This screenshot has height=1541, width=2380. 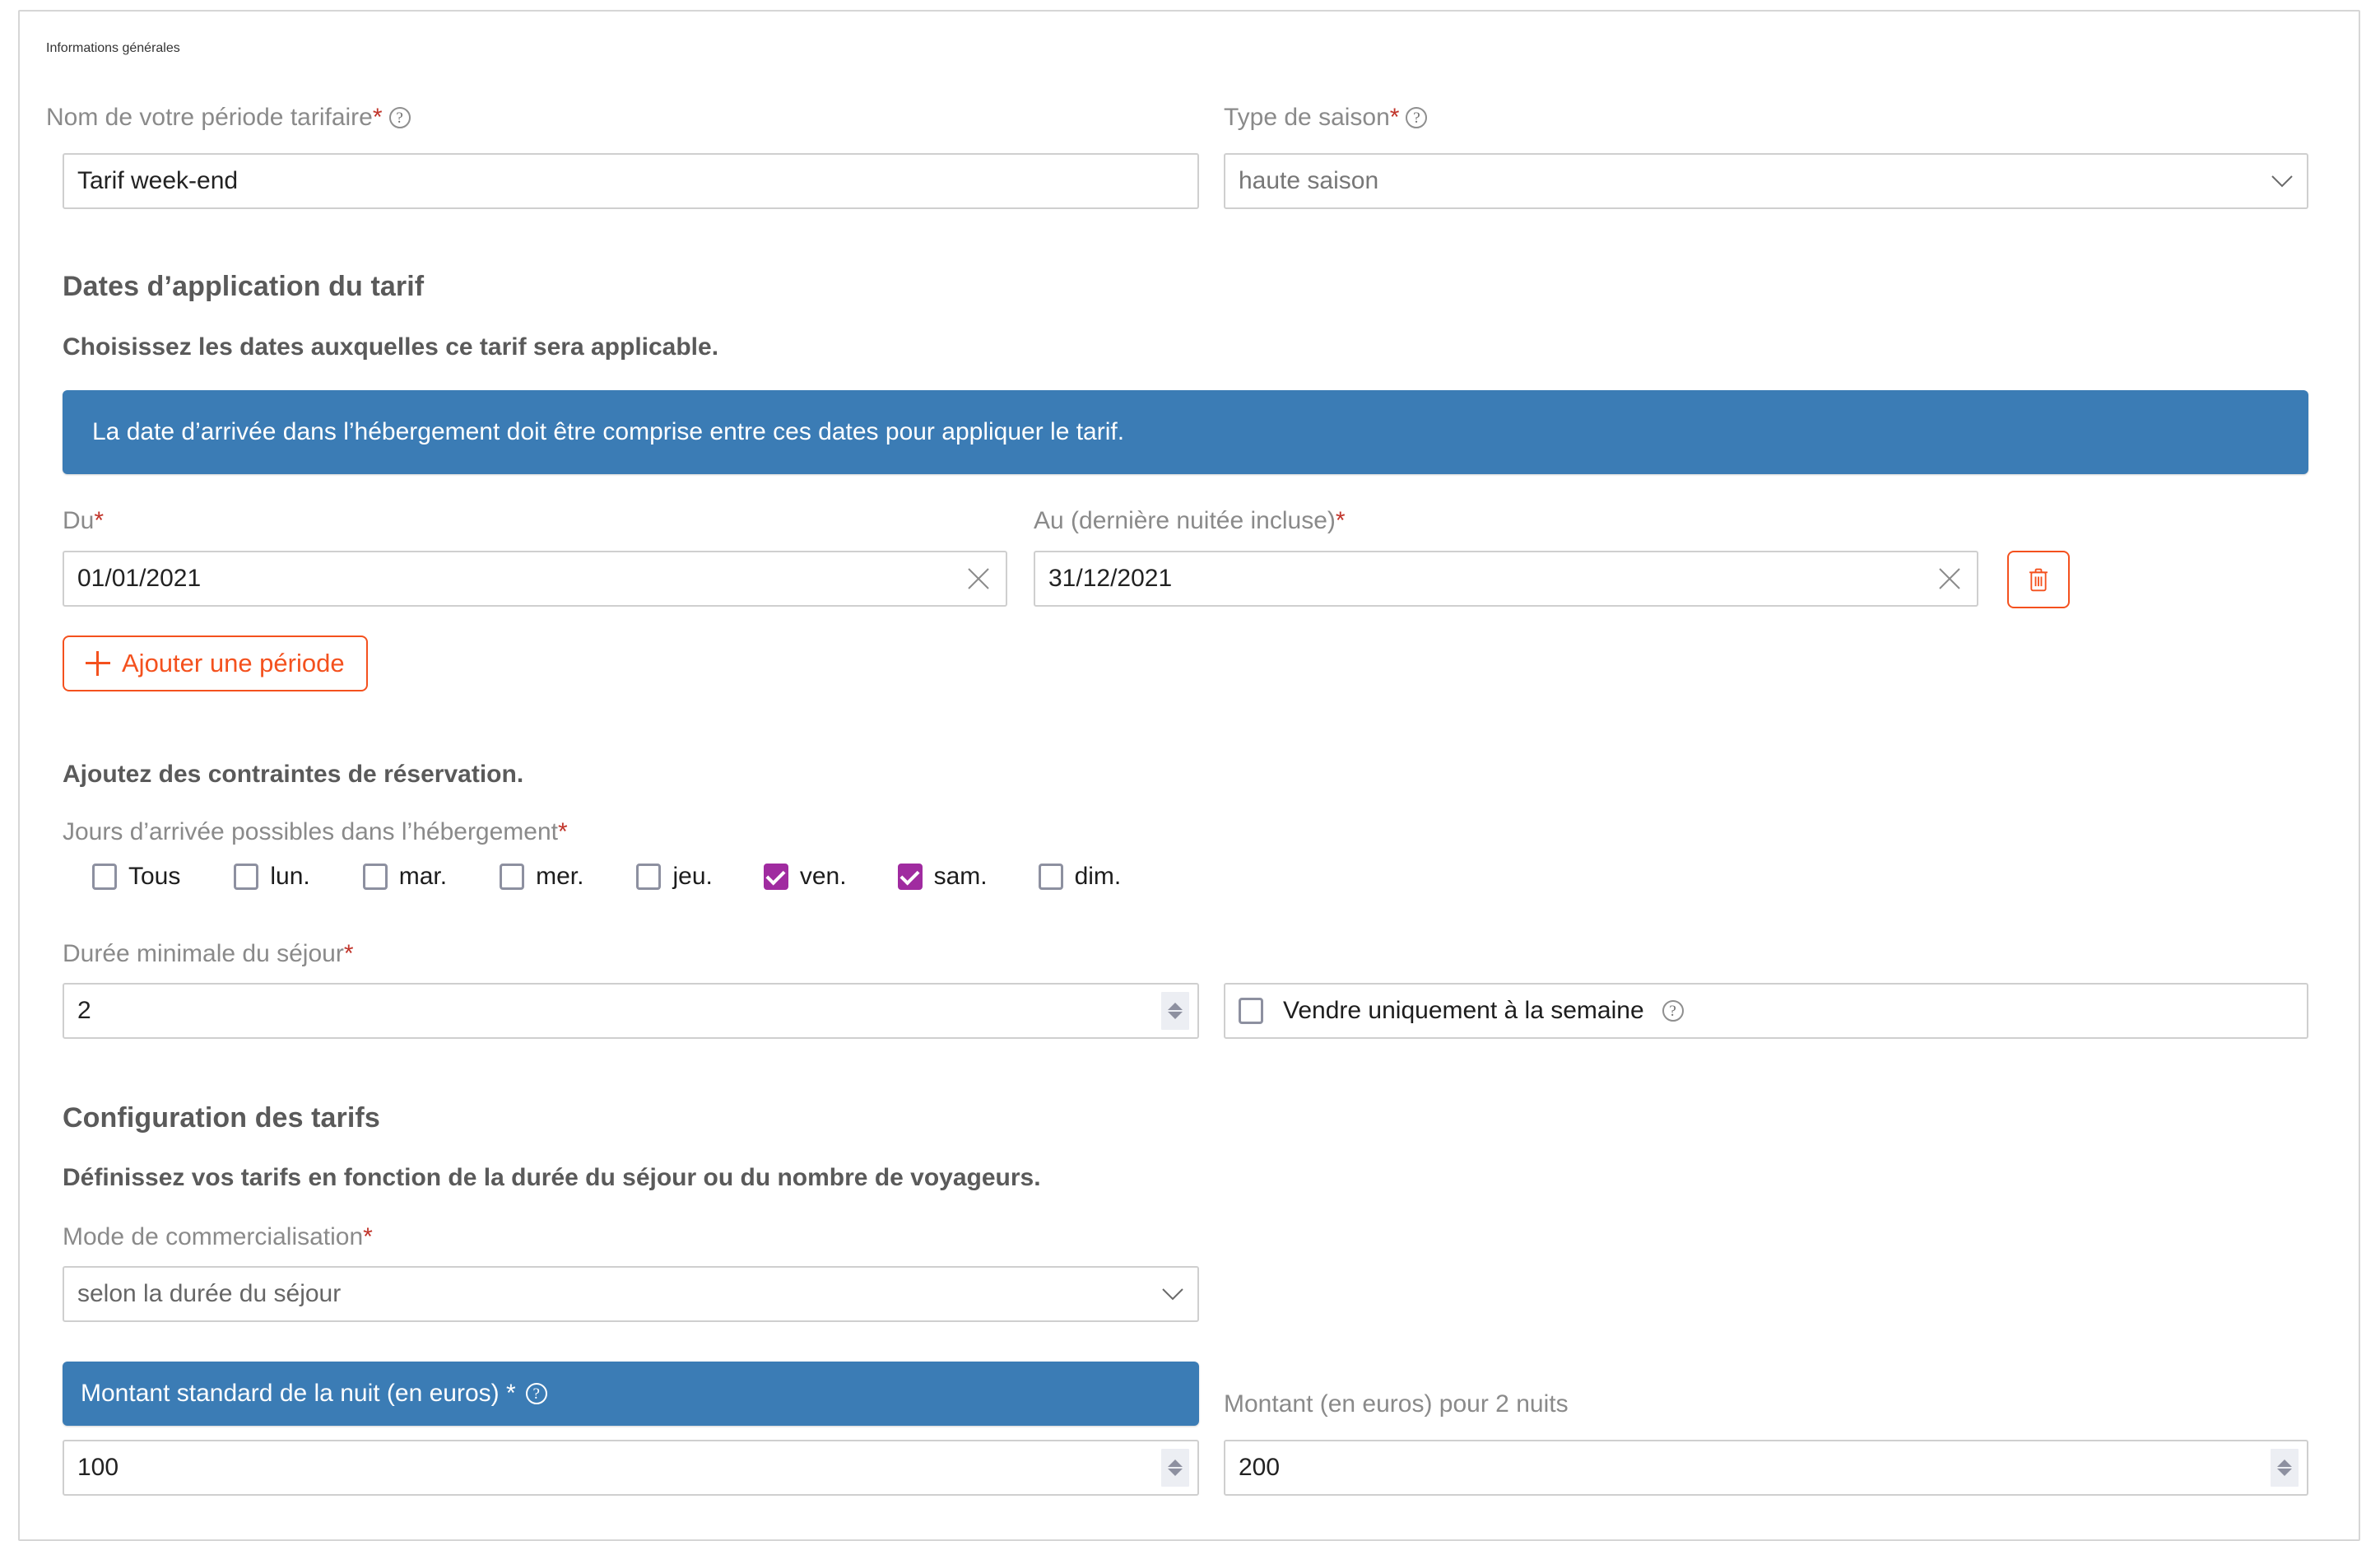 I want to click on arrival-day-label: Tous, so click(x=154, y=876).